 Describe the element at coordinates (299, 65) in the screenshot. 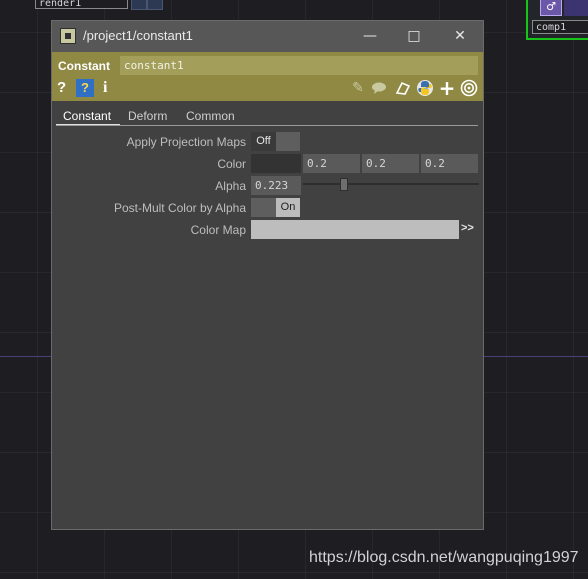

I see `operator-name-field: constant1` at that location.